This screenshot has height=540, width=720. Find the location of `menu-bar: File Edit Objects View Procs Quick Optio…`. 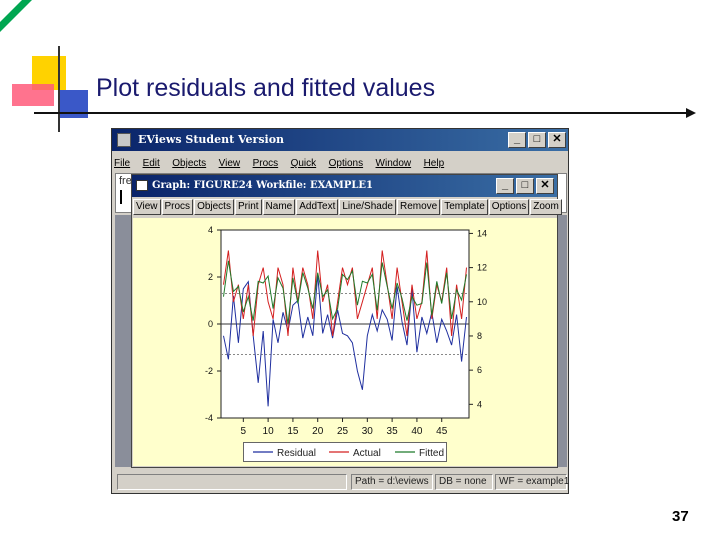

menu-bar: File Edit Objects View Procs Quick Optio… is located at coordinates (283, 162).